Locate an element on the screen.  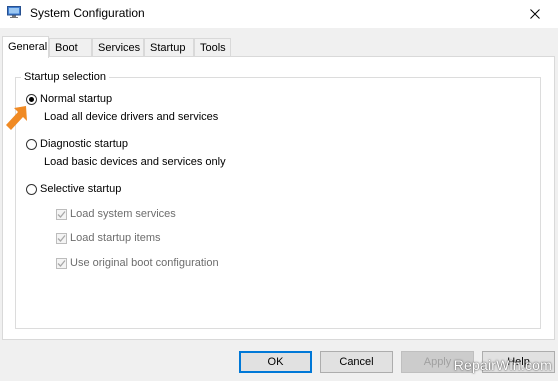
normal-startup-label: Normal startup is located at coordinates (76, 99).